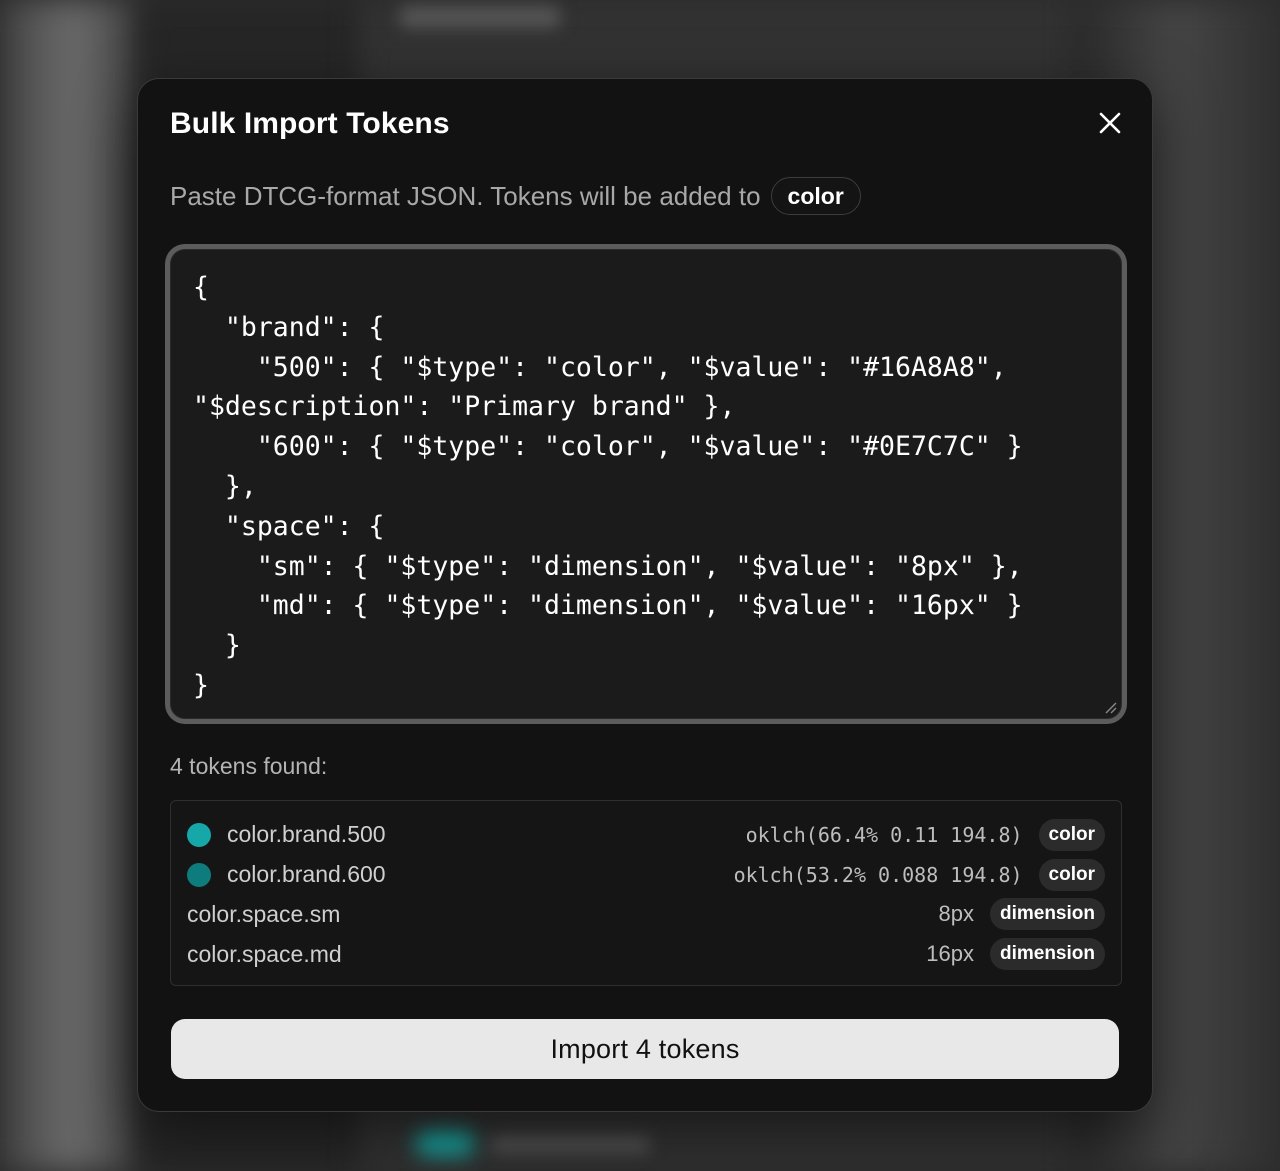 This screenshot has height=1171, width=1280. What do you see at coordinates (570, 1144) in the screenshot?
I see `background-label-blur` at bounding box center [570, 1144].